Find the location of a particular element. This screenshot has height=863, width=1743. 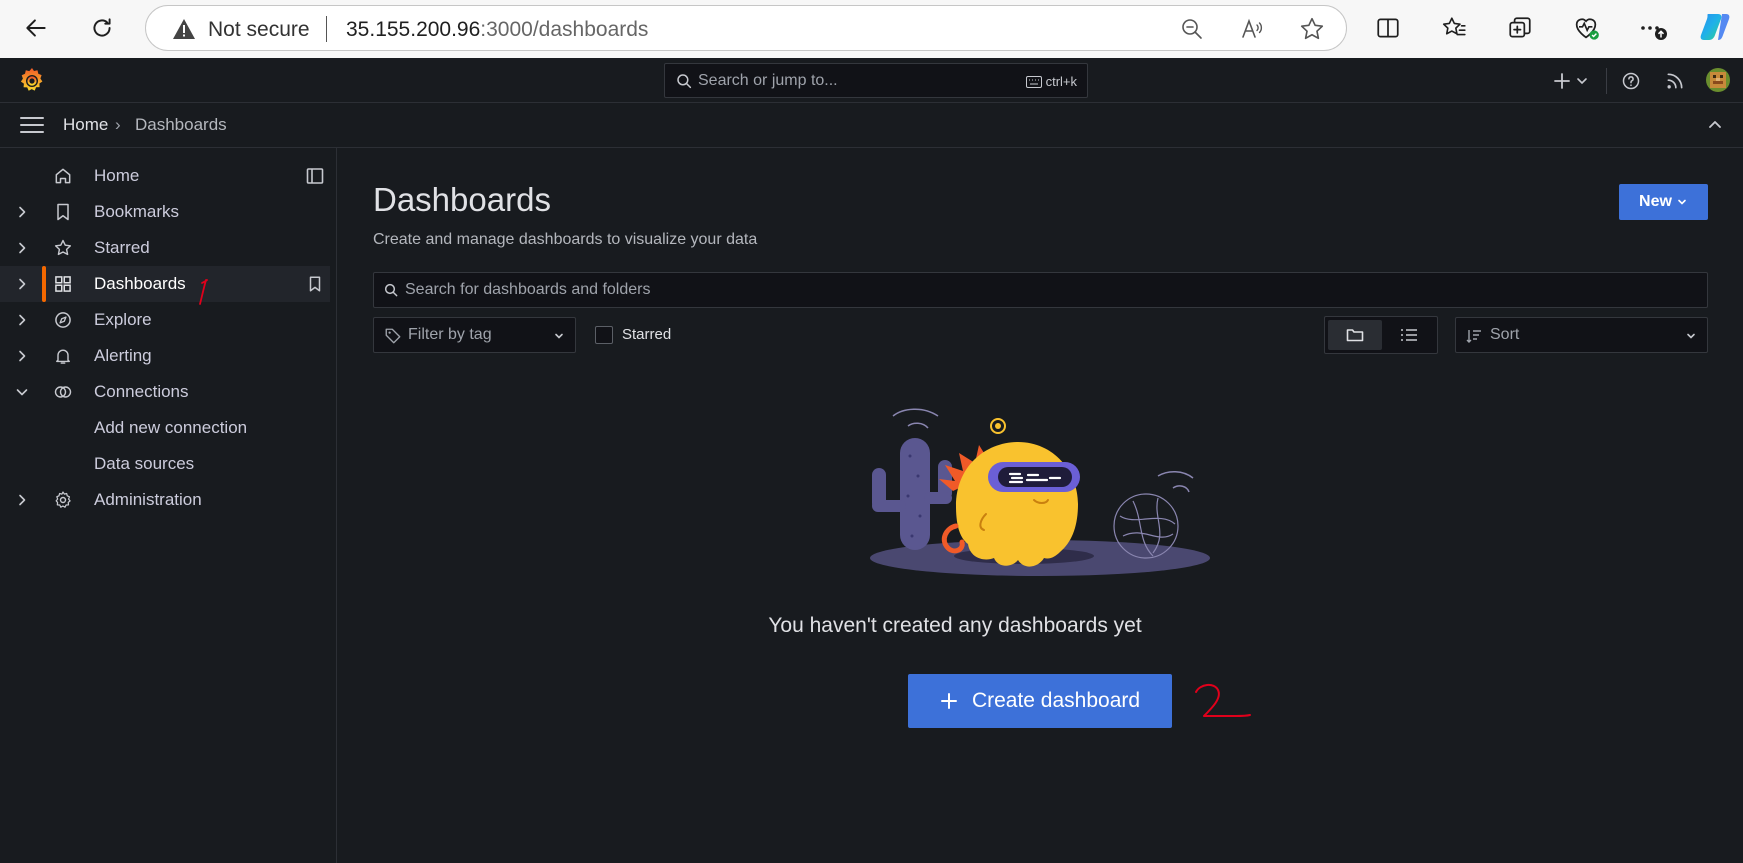

bell-icon is located at coordinates (63, 356).